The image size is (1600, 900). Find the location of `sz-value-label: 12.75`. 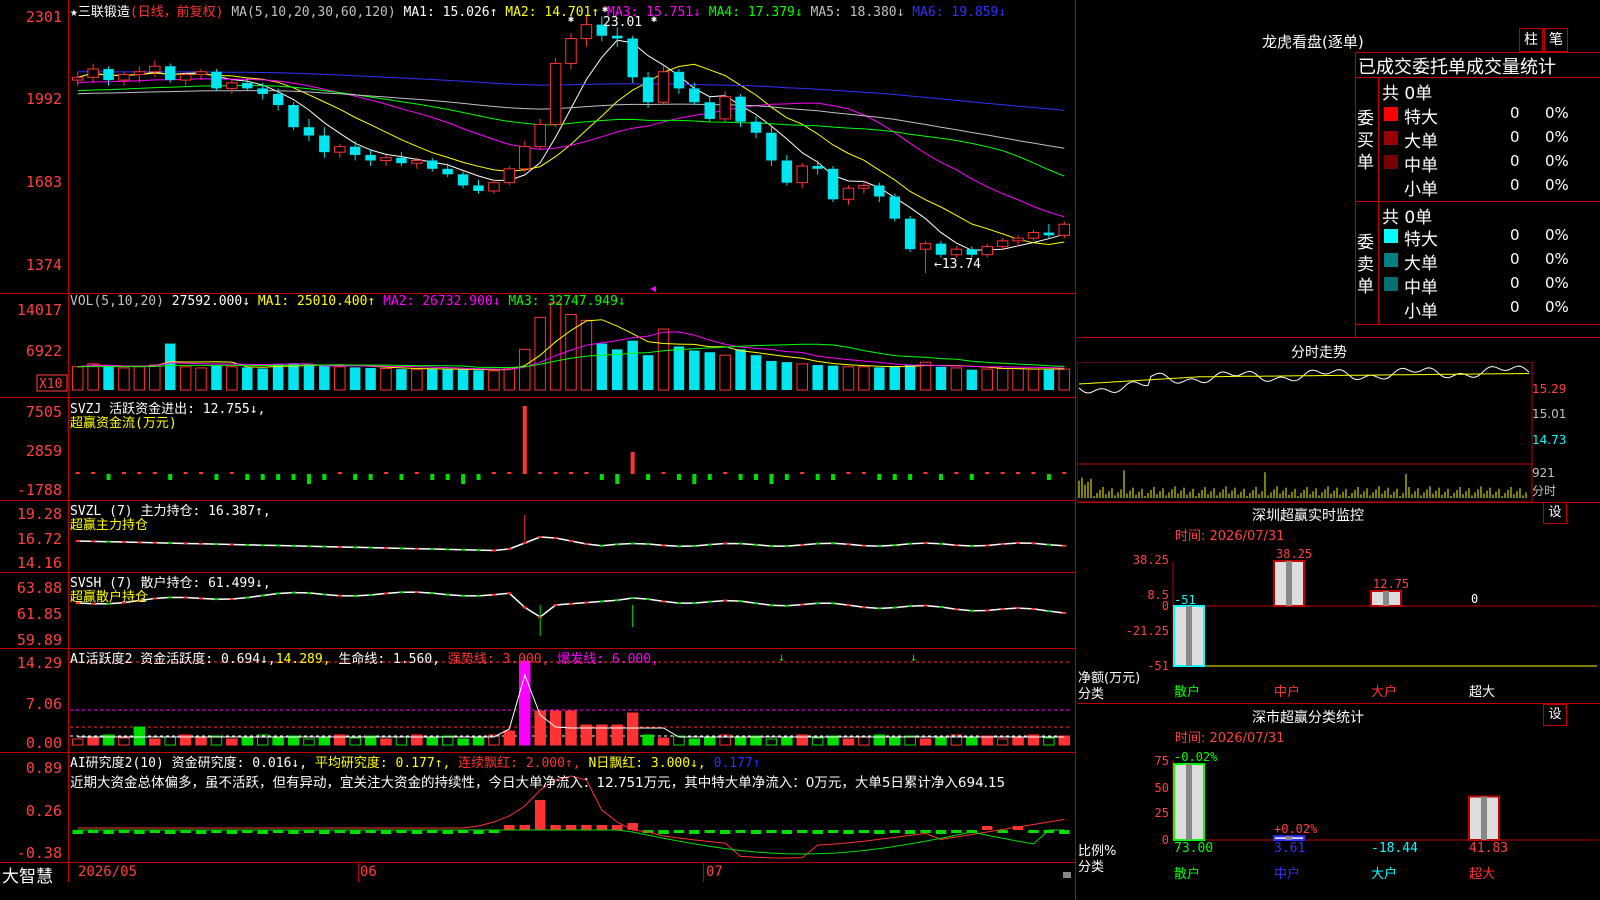

sz-value-label: 12.75 is located at coordinates (1391, 584).